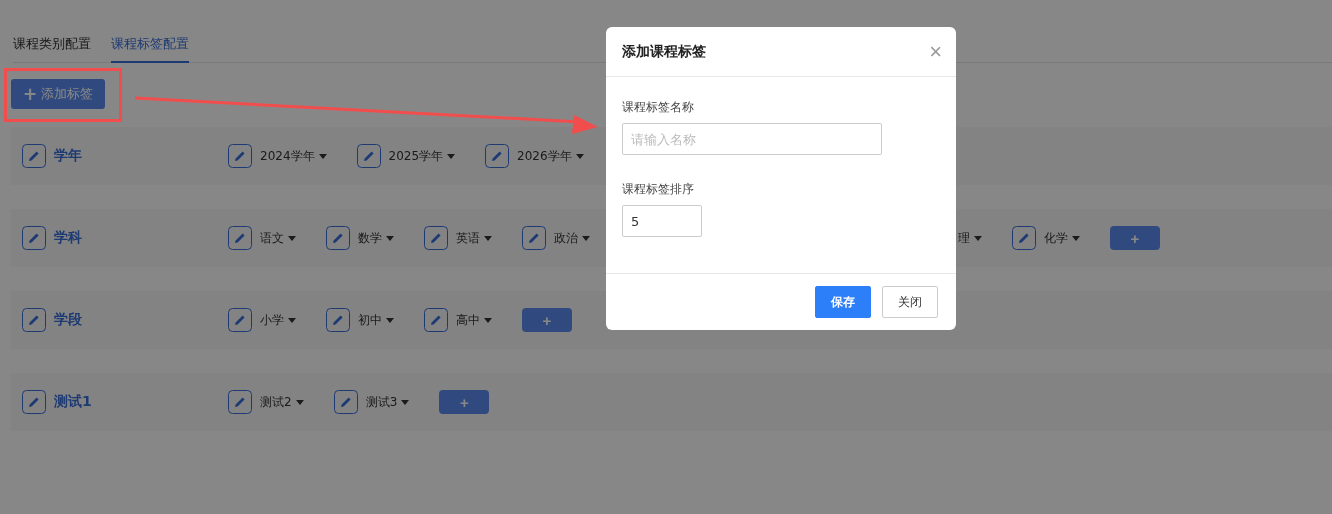 The height and width of the screenshot is (514, 1332). Describe the element at coordinates (664, 51) in the screenshot. I see `dialog-title: 添加课程标签` at that location.